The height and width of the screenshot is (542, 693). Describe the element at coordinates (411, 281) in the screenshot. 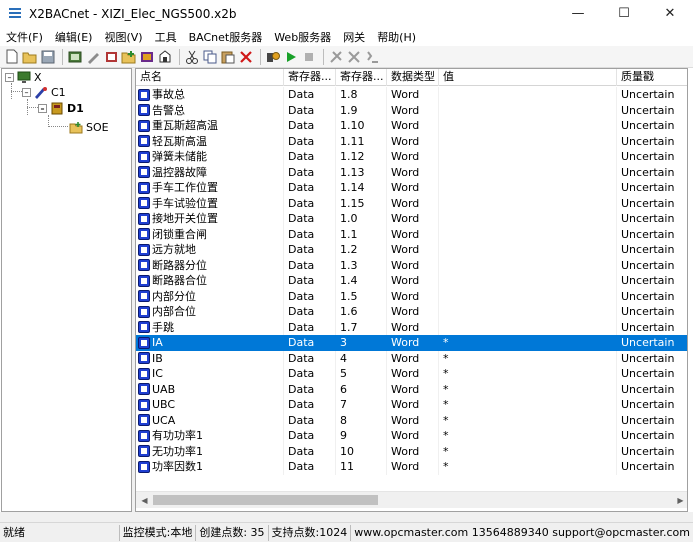

I see `table-row: 断路器合位 Data 1.4 Word Uncertain` at that location.